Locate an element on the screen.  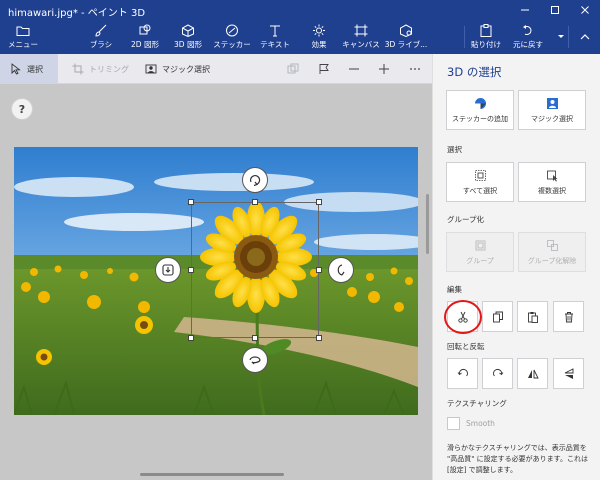
rotate-right-button is located at coordinates (497, 373).